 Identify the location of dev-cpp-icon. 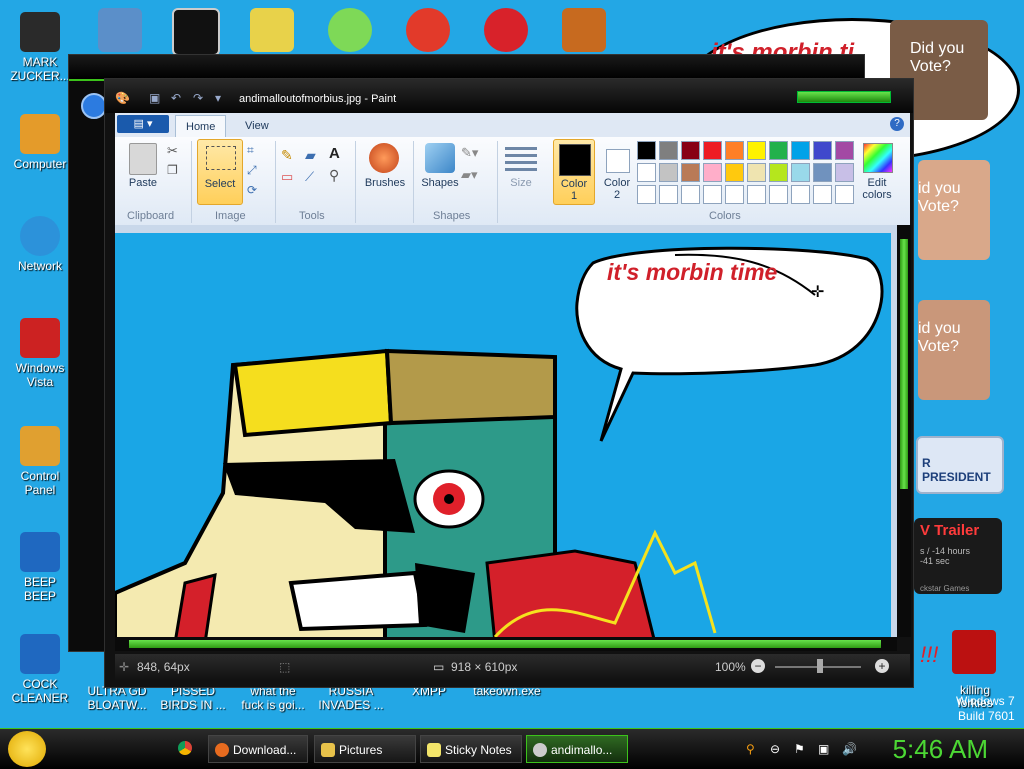
(506, 30).